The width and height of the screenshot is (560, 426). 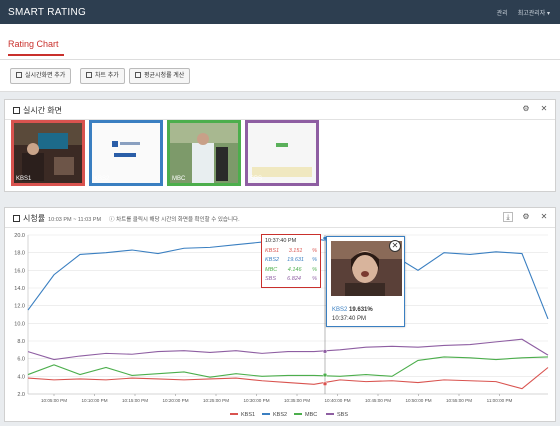 What do you see at coordinates (459, 400) in the screenshot?
I see `x-tick-label: 10:55:00 PM` at bounding box center [459, 400].